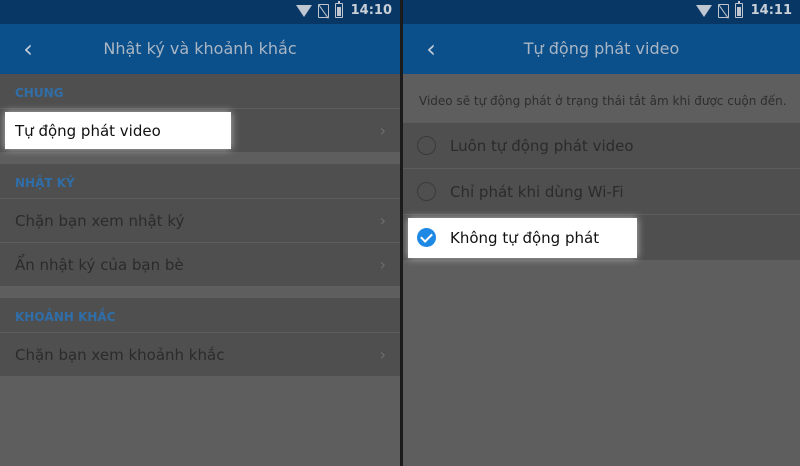 This screenshot has height=466, width=800. I want to click on radio-option-label: Không tự động phát, so click(525, 238).